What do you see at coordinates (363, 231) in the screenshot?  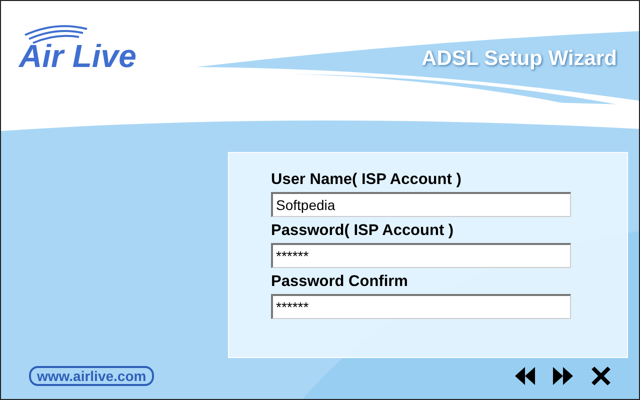 I see `field-label: Password( ISP Account )` at bounding box center [363, 231].